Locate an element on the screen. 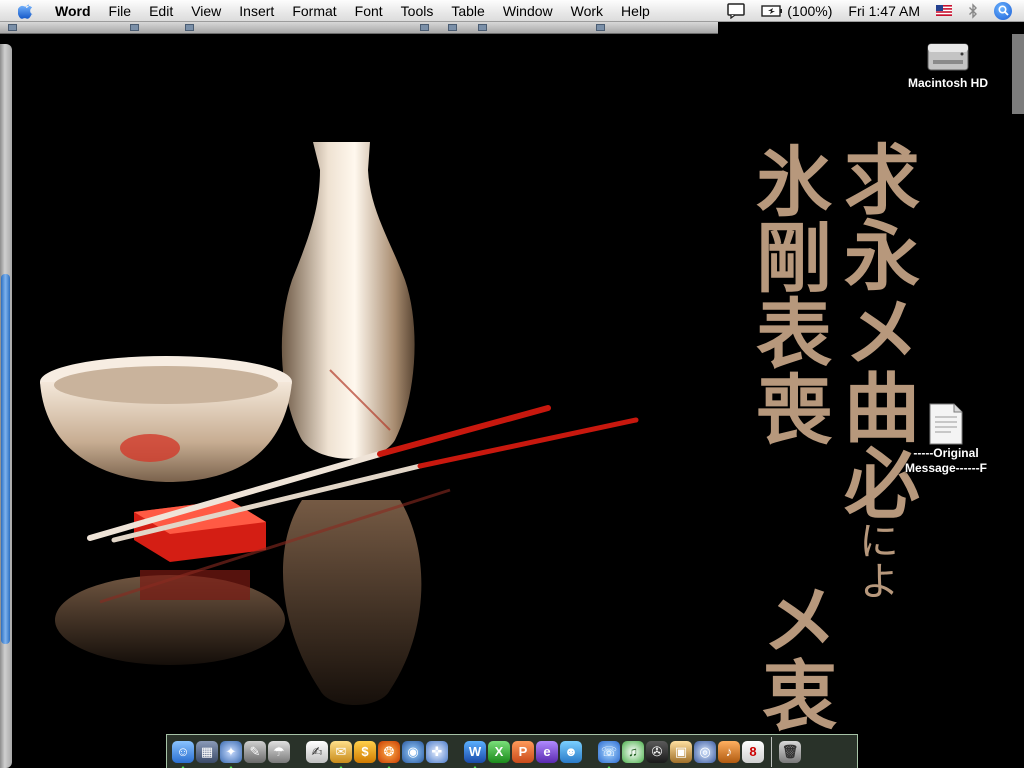  menu-help: Help is located at coordinates (635, 11).